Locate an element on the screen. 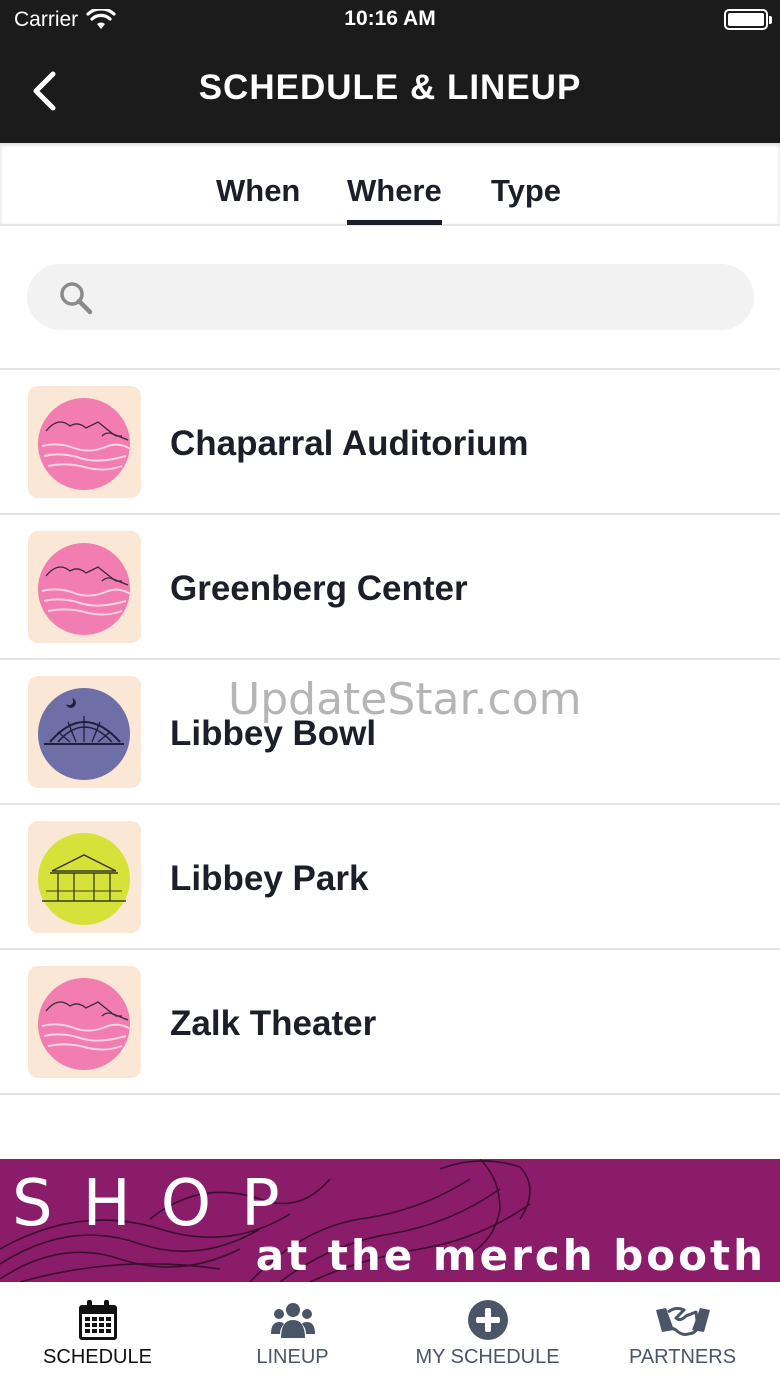 The image size is (780, 1387). venue-name: Chaparral Auditorium is located at coordinates (349, 443).